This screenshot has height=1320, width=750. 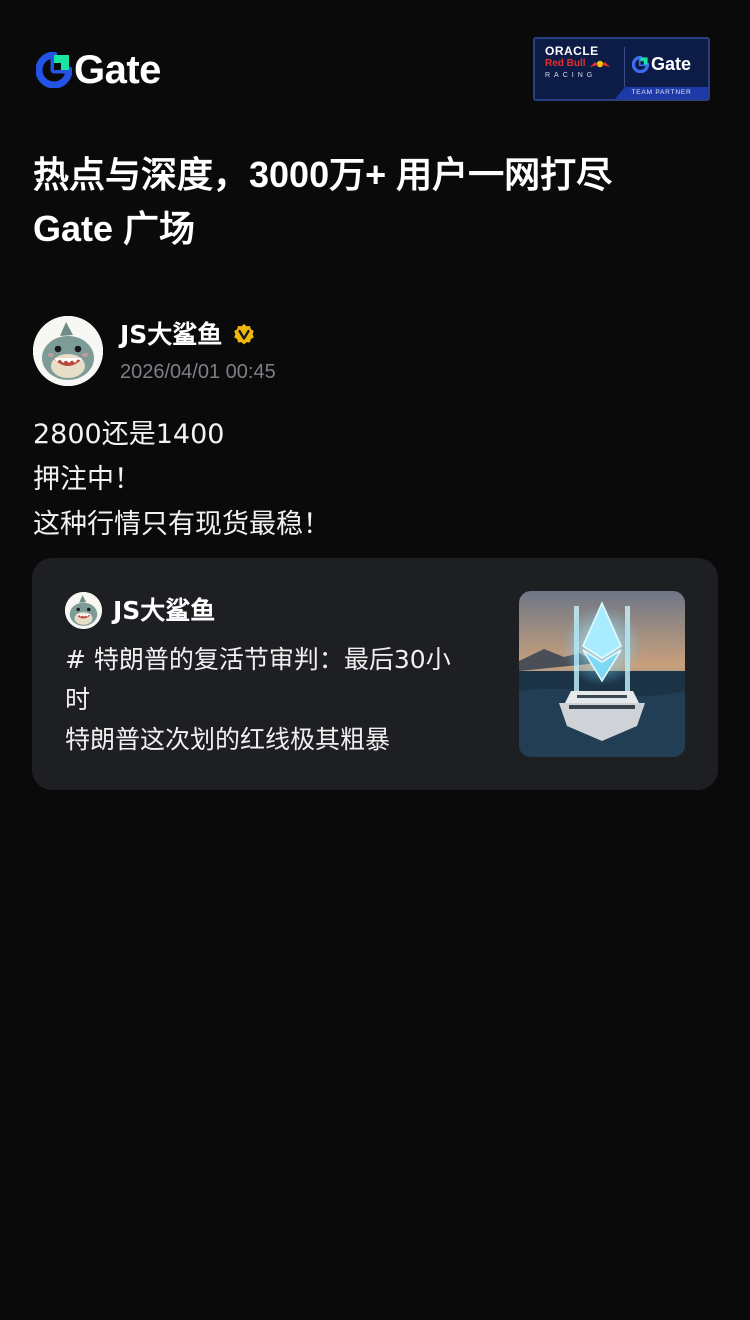 I want to click on author-name: JS大鲨鱼, so click(x=171, y=335).